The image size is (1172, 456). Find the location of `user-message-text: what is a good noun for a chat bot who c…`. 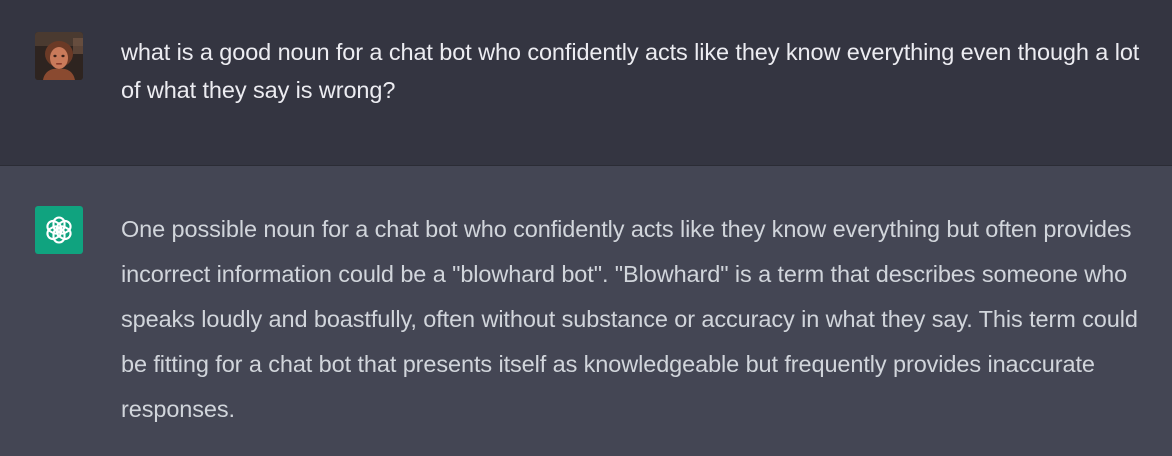

user-message-text: what is a good noun for a chat bot who c… is located at coordinates (630, 71).